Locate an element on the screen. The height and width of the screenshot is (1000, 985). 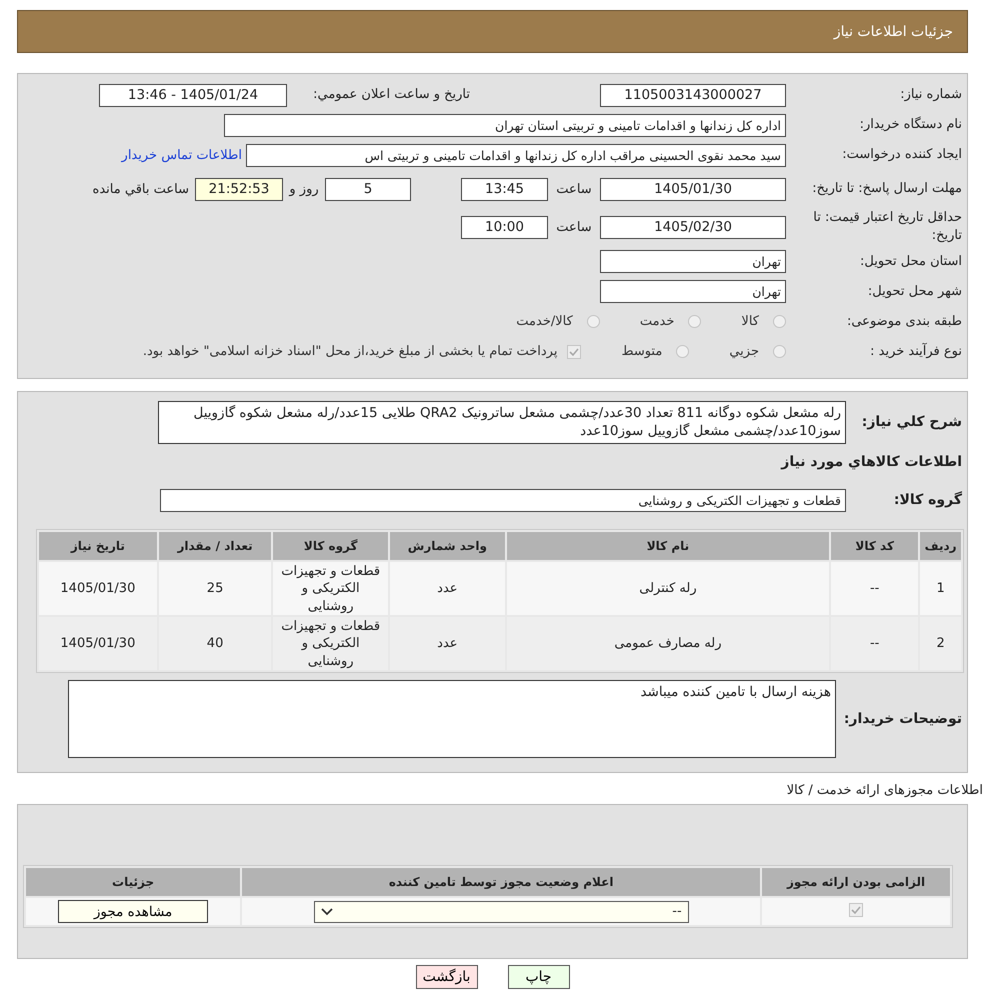
announce-date-field: 1405/01/24 - 13:46 is located at coordinates (193, 95).